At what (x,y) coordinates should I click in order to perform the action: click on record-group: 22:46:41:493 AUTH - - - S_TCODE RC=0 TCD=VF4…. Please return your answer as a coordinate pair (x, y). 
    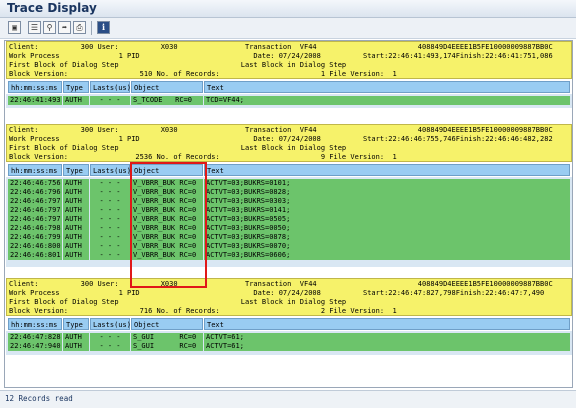
    Looking at the image, I should click on (289, 101).